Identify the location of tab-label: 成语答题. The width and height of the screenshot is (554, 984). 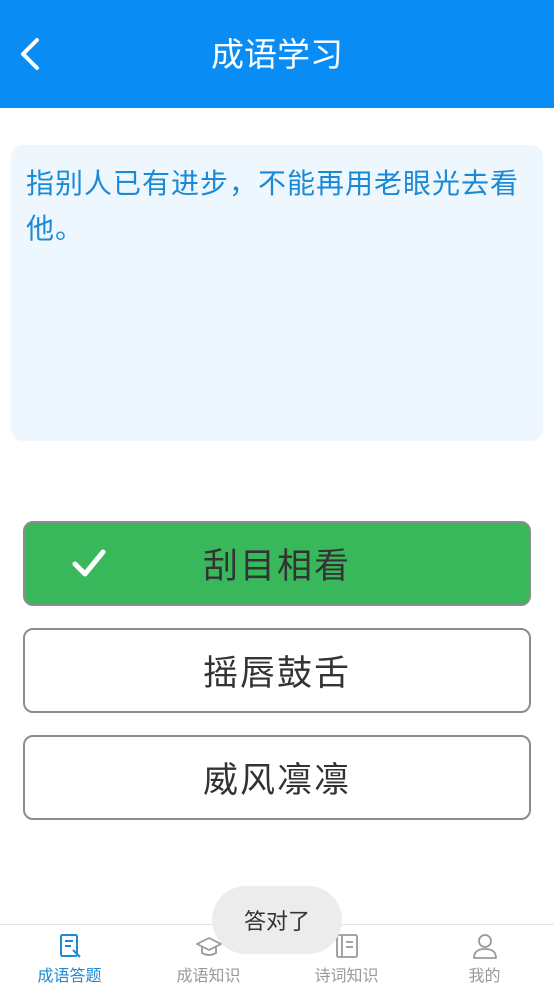
(69, 975).